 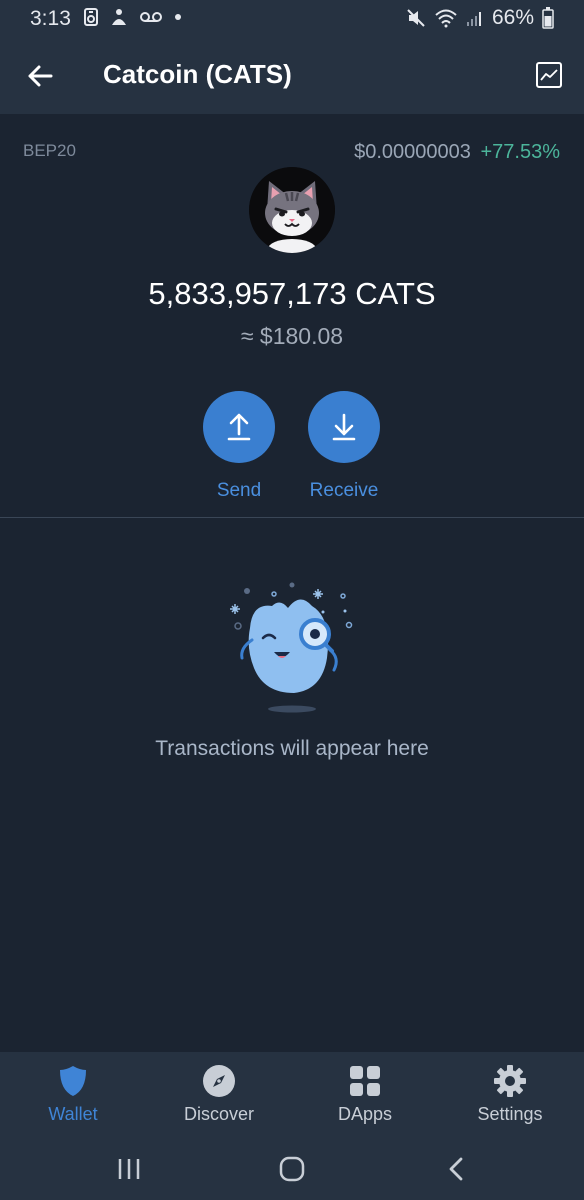 What do you see at coordinates (510, 1114) in the screenshot?
I see `nav-label-settings: Settings` at bounding box center [510, 1114].